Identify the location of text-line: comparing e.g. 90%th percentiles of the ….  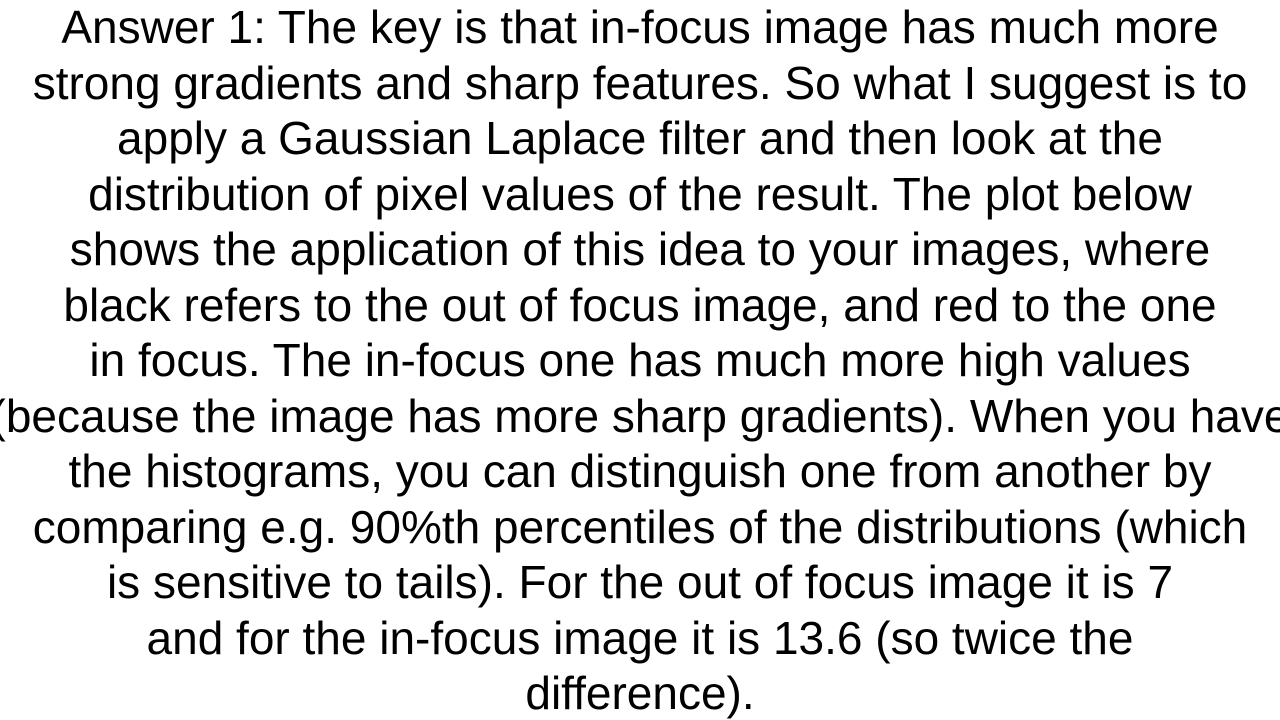
(640, 526).